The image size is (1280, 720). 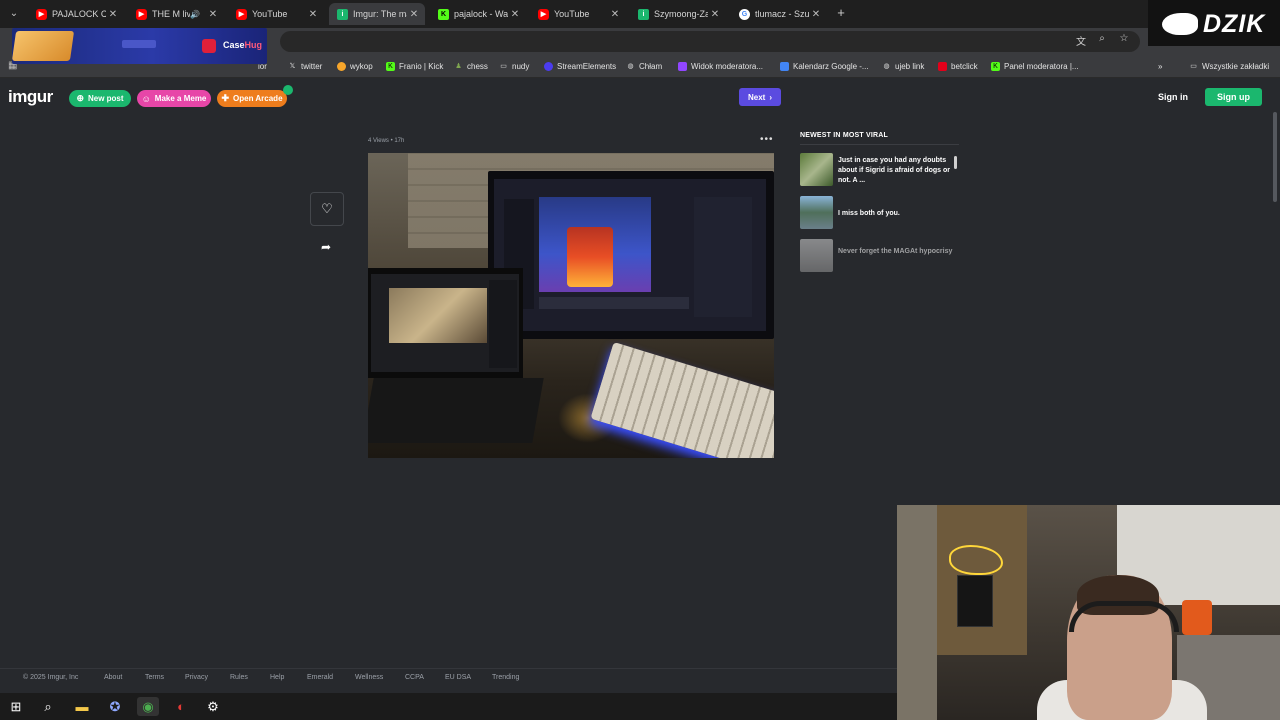 What do you see at coordinates (105, 98) in the screenshot?
I see `new-post-label: New post` at bounding box center [105, 98].